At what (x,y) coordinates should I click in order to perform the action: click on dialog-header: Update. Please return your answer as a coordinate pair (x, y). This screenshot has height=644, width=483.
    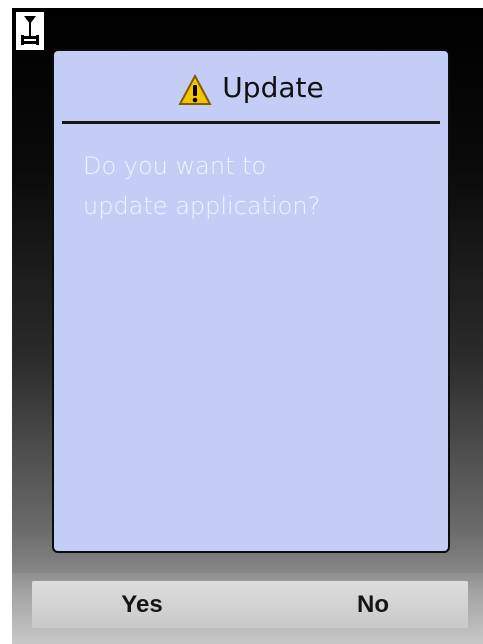
    Looking at the image, I should click on (251, 87).